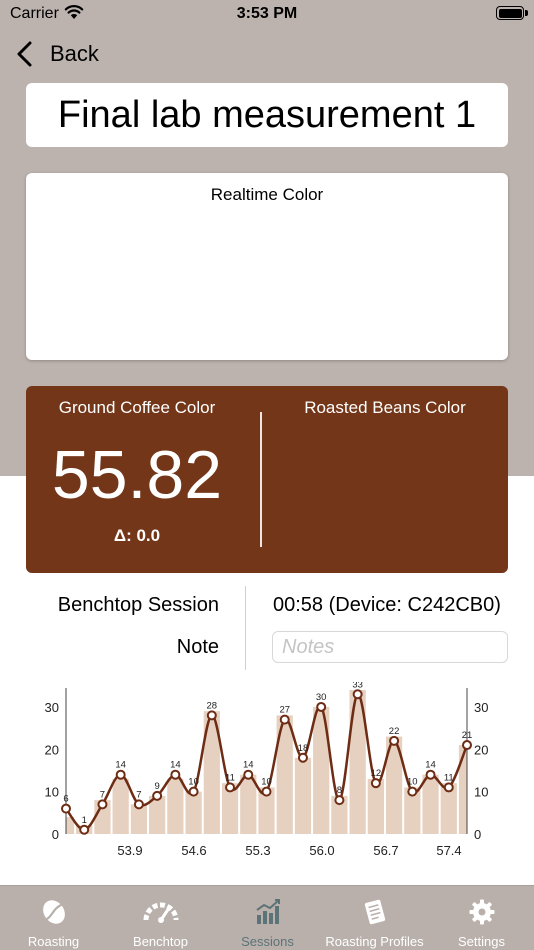  I want to click on back-label: Back, so click(74, 53).